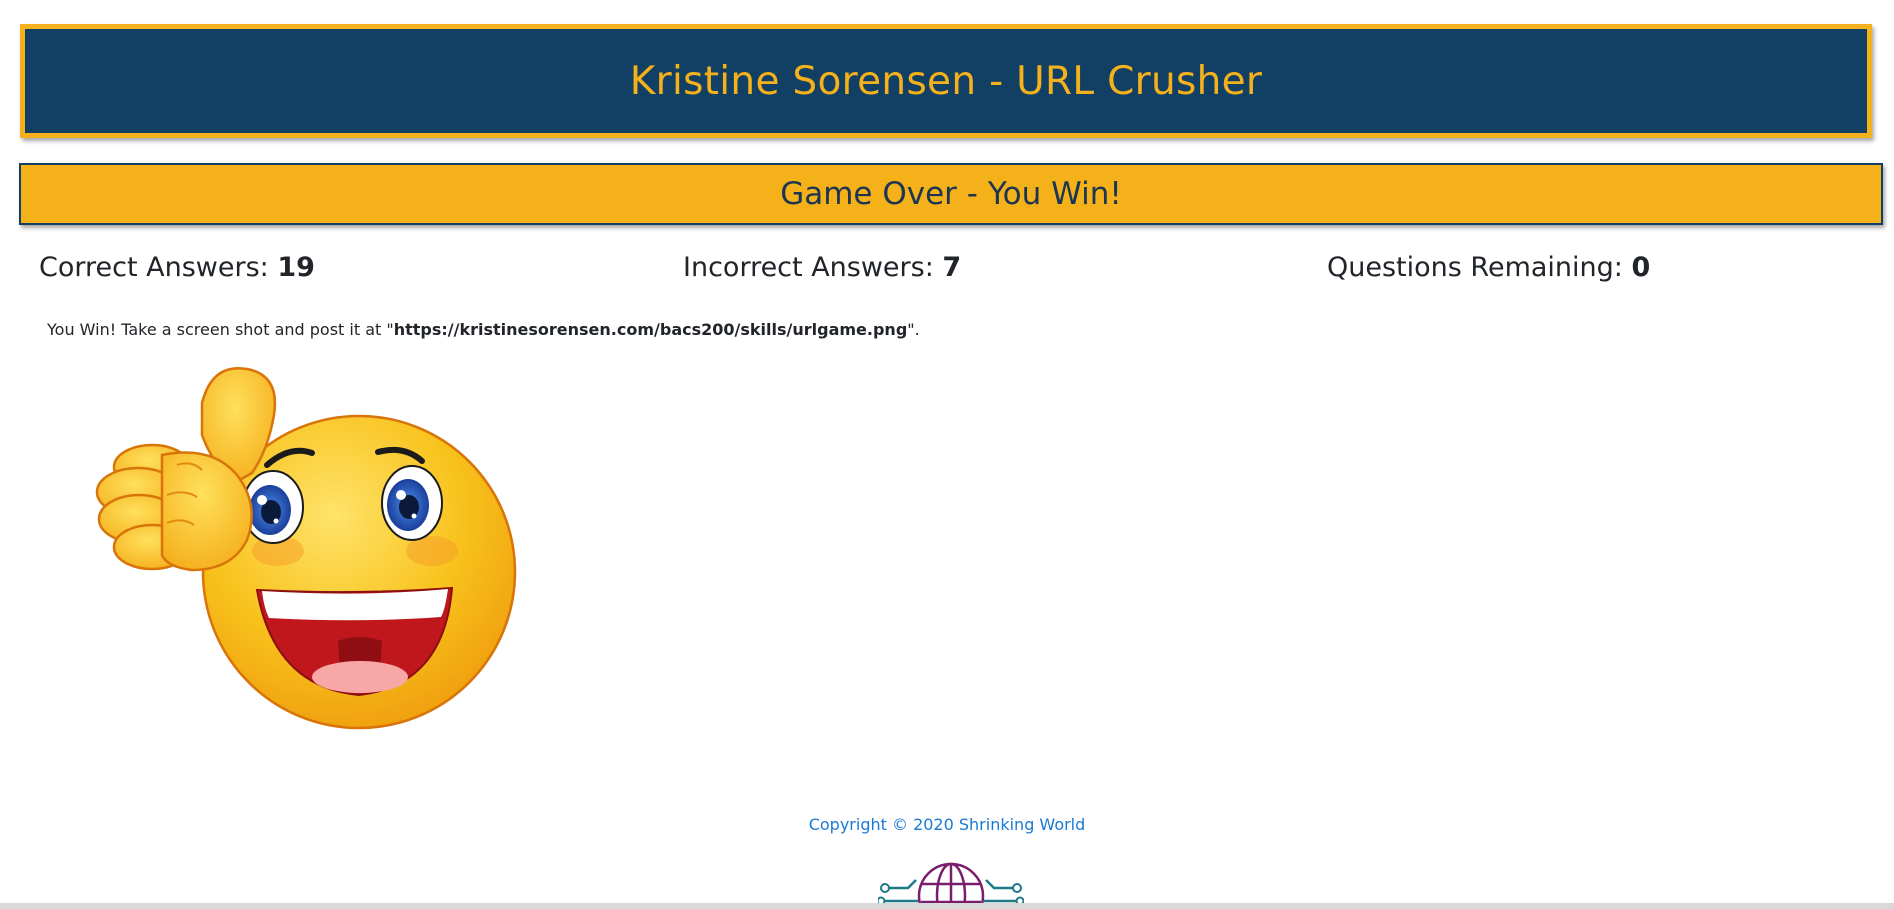  What do you see at coordinates (951, 883) in the screenshot?
I see `globe-circuit-logo-icon` at bounding box center [951, 883].